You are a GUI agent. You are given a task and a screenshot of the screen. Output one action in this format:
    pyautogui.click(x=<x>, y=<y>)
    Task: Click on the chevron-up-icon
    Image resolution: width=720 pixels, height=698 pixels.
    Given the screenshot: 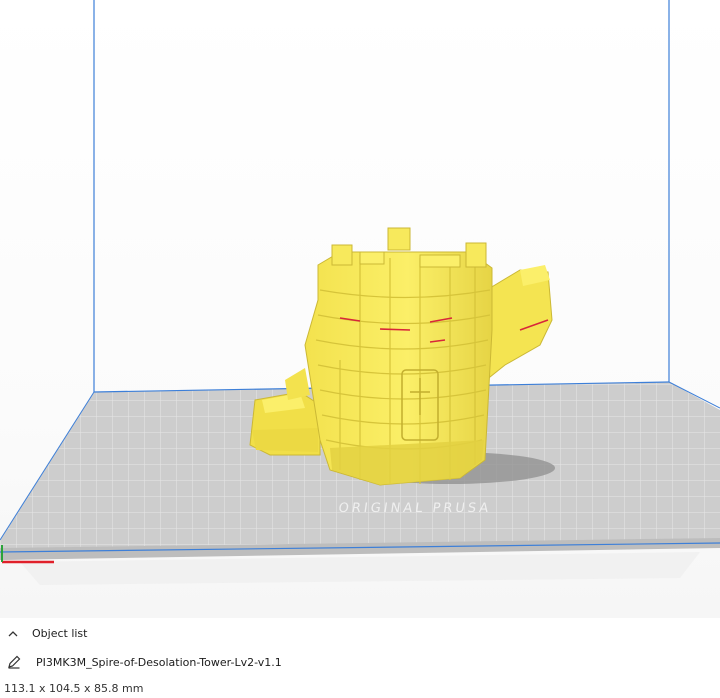 What is the action you would take?
    pyautogui.click(x=13, y=633)
    